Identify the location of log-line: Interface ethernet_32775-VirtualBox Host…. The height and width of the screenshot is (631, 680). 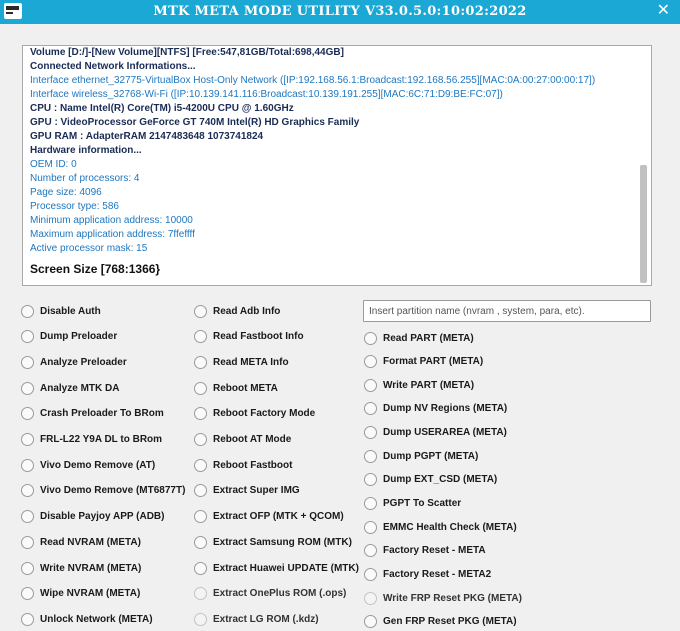
(313, 80).